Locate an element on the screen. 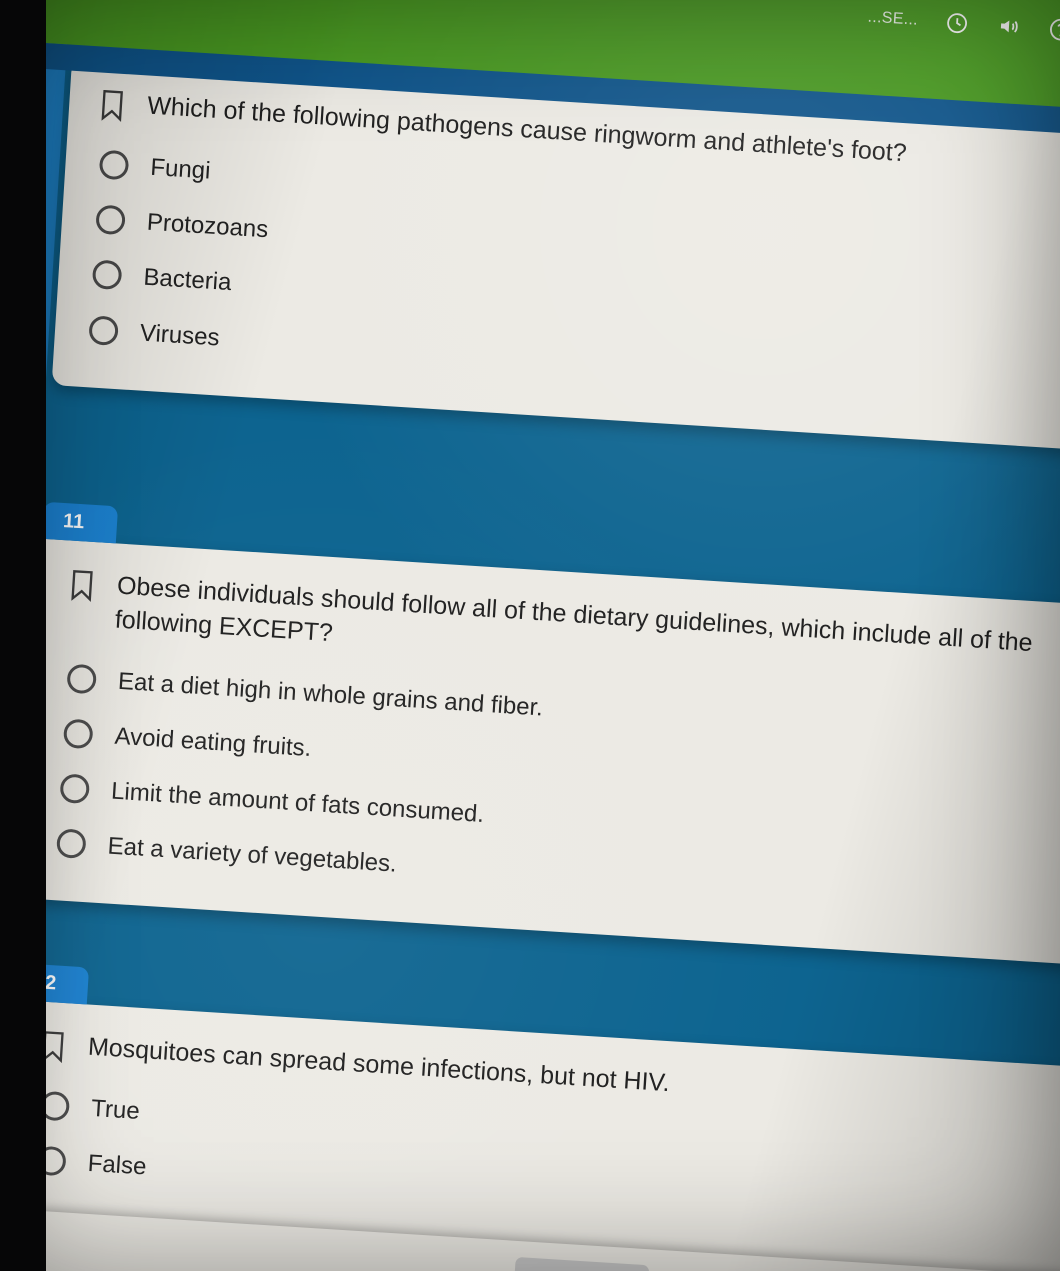 The height and width of the screenshot is (1271, 1060). option-label: Fungi is located at coordinates (180, 169).